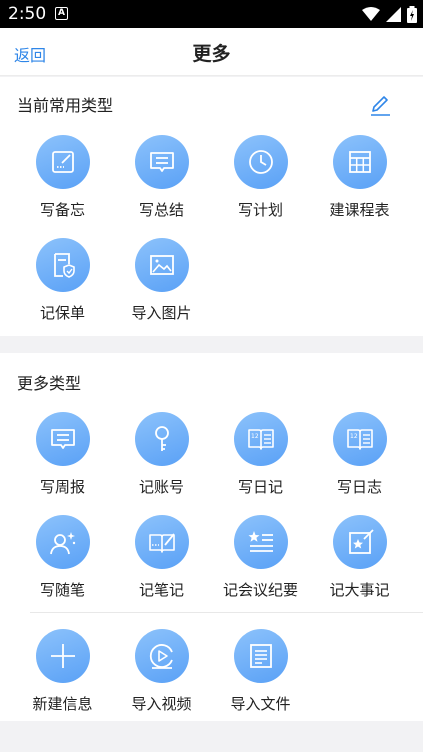 The height and width of the screenshot is (752, 423). What do you see at coordinates (161, 590) in the screenshot?
I see `item-label: 记笔记` at bounding box center [161, 590].